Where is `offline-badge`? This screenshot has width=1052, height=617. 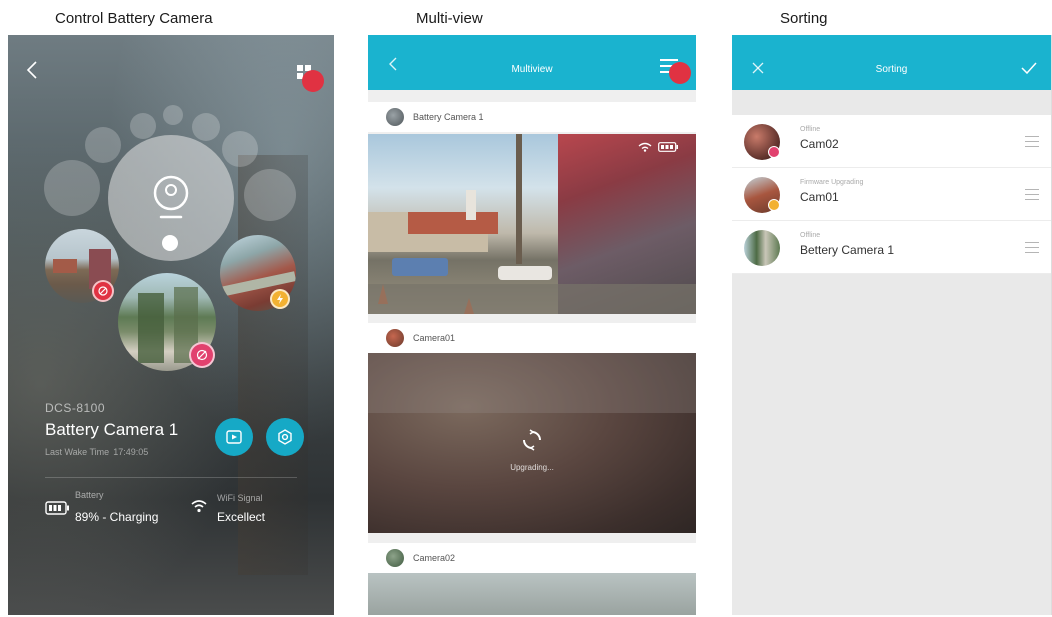 offline-badge is located at coordinates (103, 291).